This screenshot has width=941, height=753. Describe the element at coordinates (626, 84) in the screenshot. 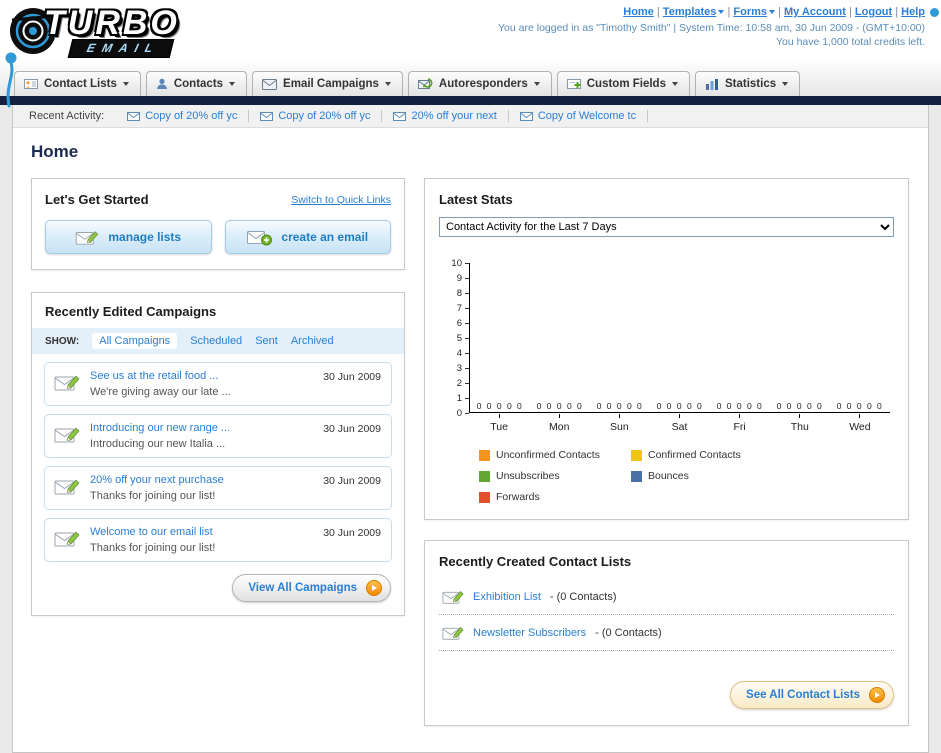

I see `tab-label: Custom Fields` at that location.